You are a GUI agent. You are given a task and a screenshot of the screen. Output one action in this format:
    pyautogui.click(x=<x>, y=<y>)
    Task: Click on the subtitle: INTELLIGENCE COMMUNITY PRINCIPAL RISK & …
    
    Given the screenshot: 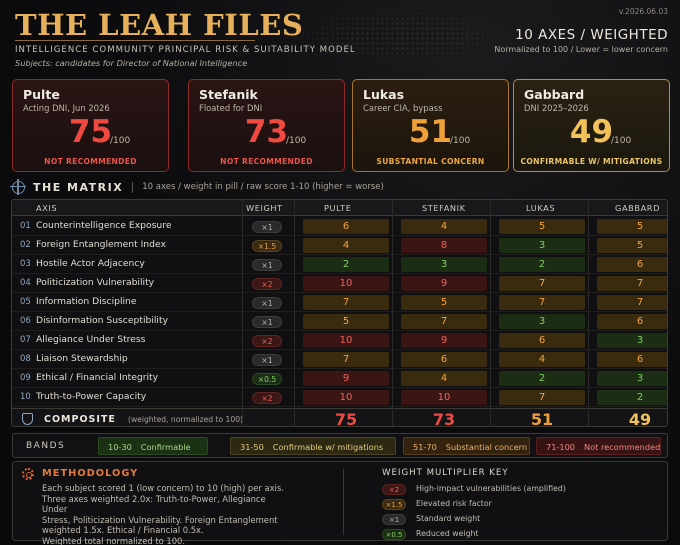 What is the action you would take?
    pyautogui.click(x=185, y=50)
    